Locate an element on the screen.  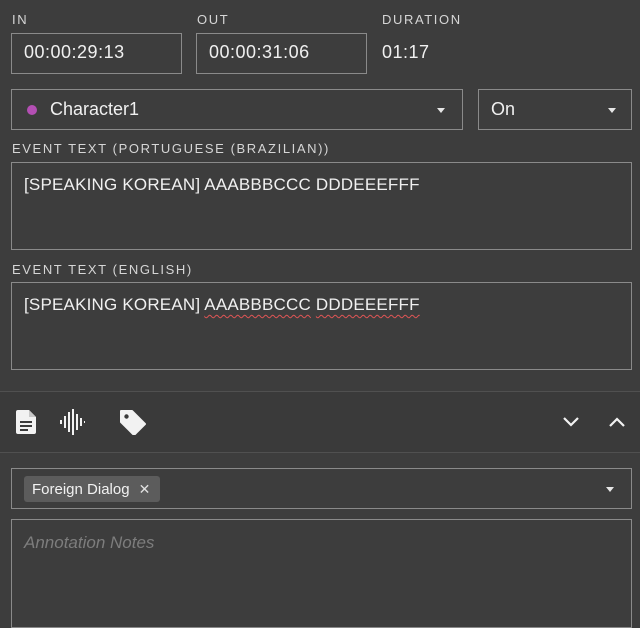
annotation-toolbar is located at coordinates (320, 422).